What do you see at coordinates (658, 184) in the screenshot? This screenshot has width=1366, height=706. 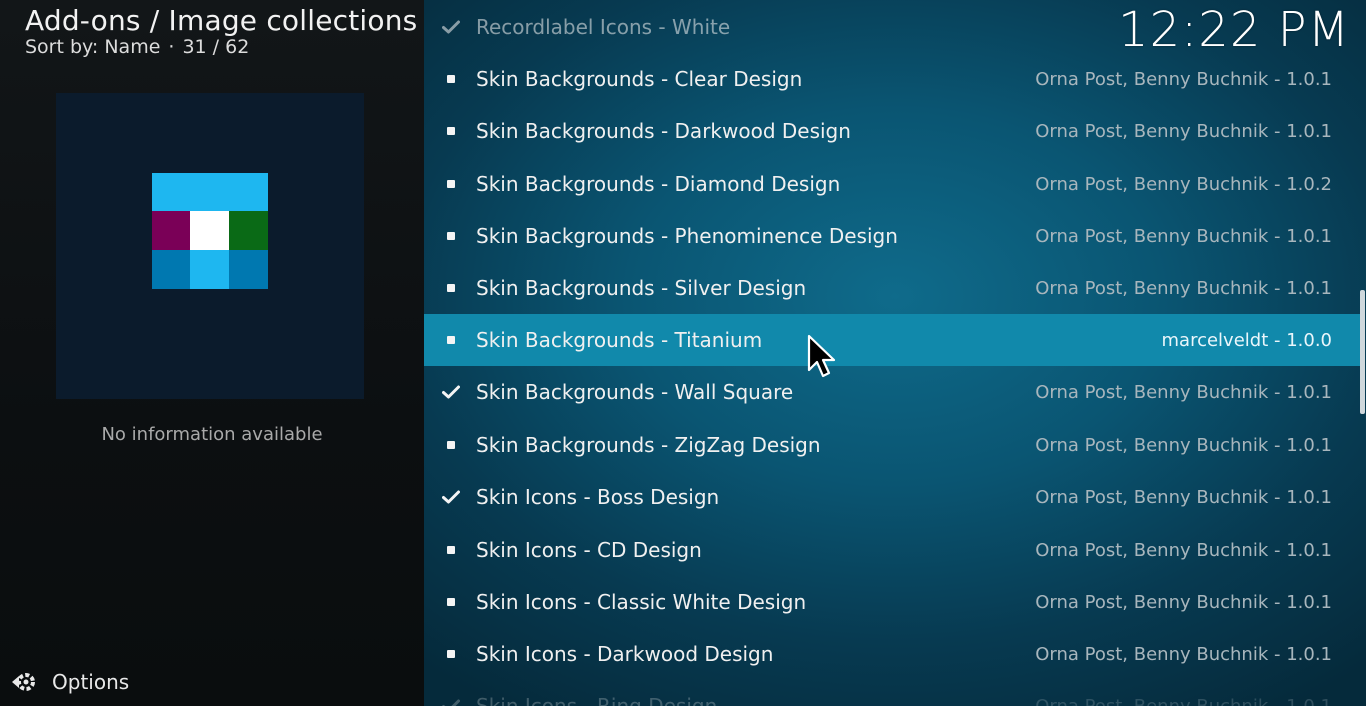 I see `list-item-title: Skin Backgrounds - Diamond Design` at bounding box center [658, 184].